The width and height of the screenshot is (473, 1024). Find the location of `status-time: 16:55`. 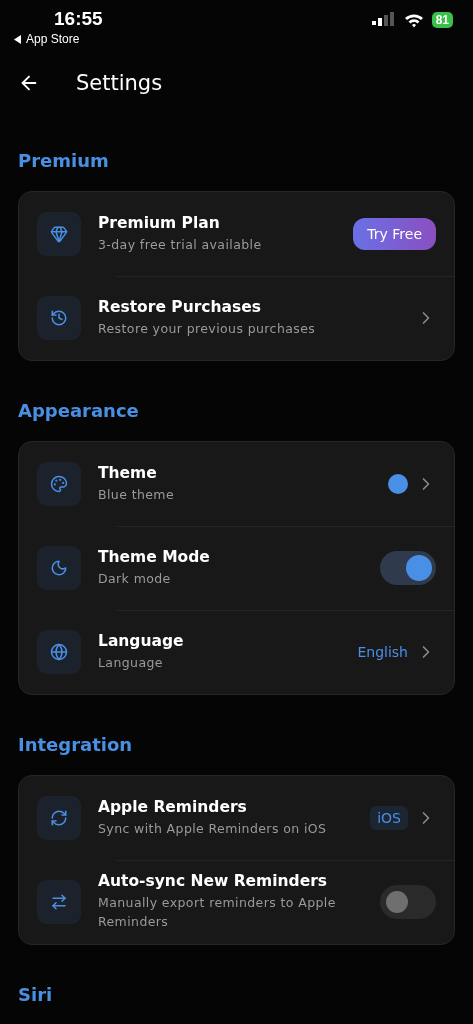

status-time: 16:55 is located at coordinates (78, 19).